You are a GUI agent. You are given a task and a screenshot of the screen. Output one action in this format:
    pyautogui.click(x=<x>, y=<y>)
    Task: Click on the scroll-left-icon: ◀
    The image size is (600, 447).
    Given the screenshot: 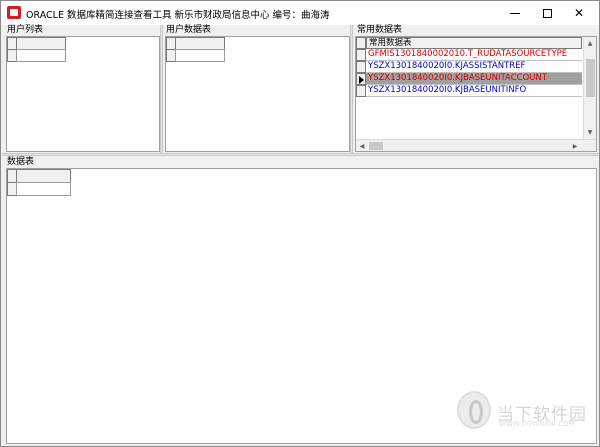 What is the action you would take?
    pyautogui.click(x=362, y=146)
    